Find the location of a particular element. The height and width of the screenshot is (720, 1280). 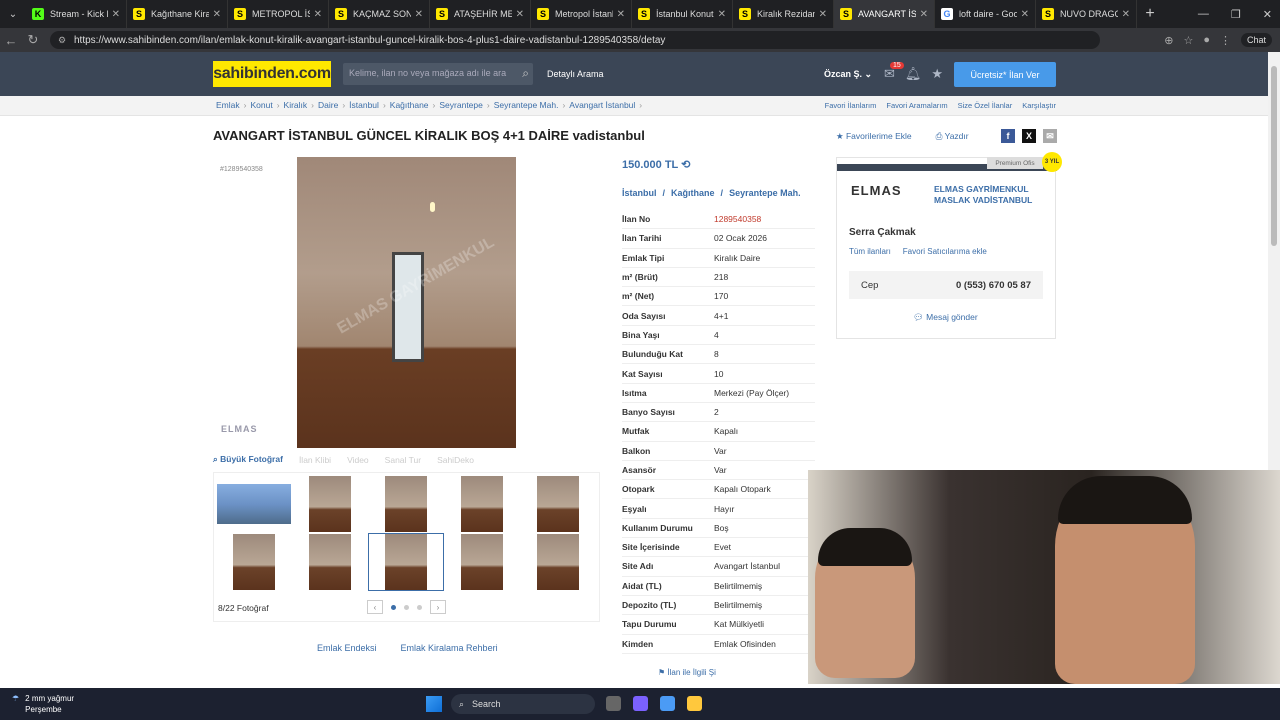

facebook-icon: f is located at coordinates (1008, 136).